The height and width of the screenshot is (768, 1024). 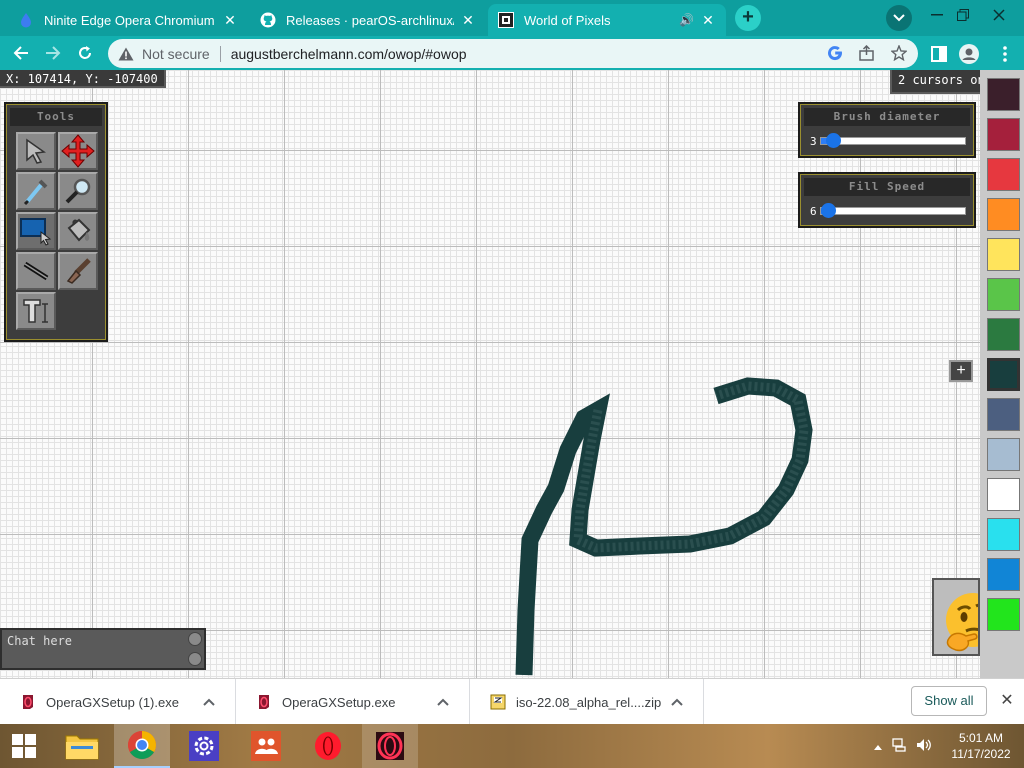 What do you see at coordinates (939, 54) in the screenshot?
I see `side-panel-button` at bounding box center [939, 54].